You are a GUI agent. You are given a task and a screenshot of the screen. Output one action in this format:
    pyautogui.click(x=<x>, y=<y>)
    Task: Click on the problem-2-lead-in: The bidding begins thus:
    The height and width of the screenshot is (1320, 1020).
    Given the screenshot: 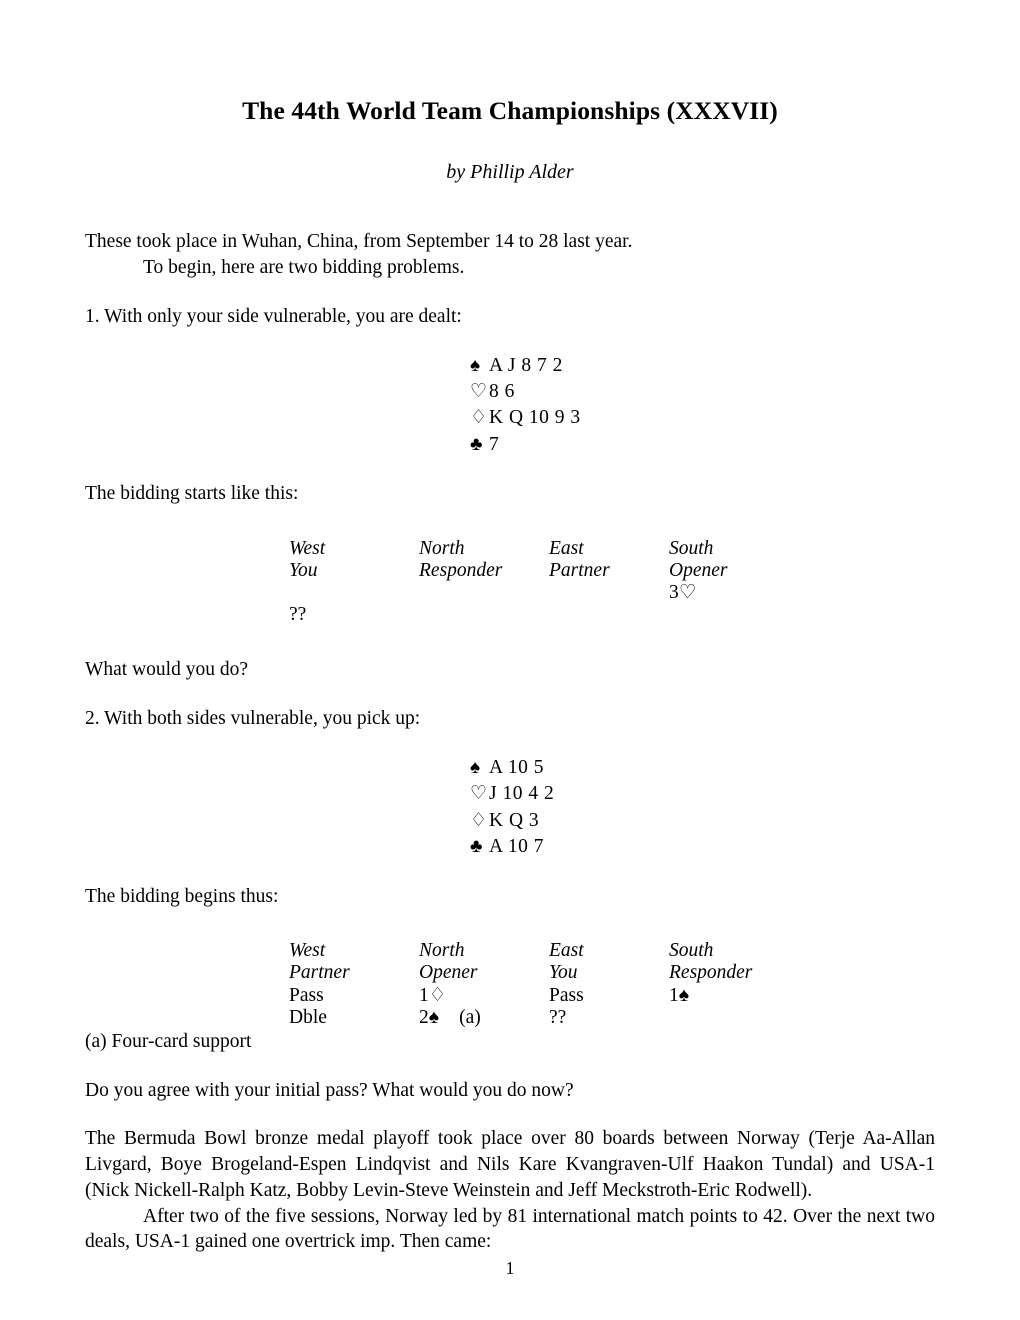 What is the action you would take?
    pyautogui.click(x=182, y=896)
    